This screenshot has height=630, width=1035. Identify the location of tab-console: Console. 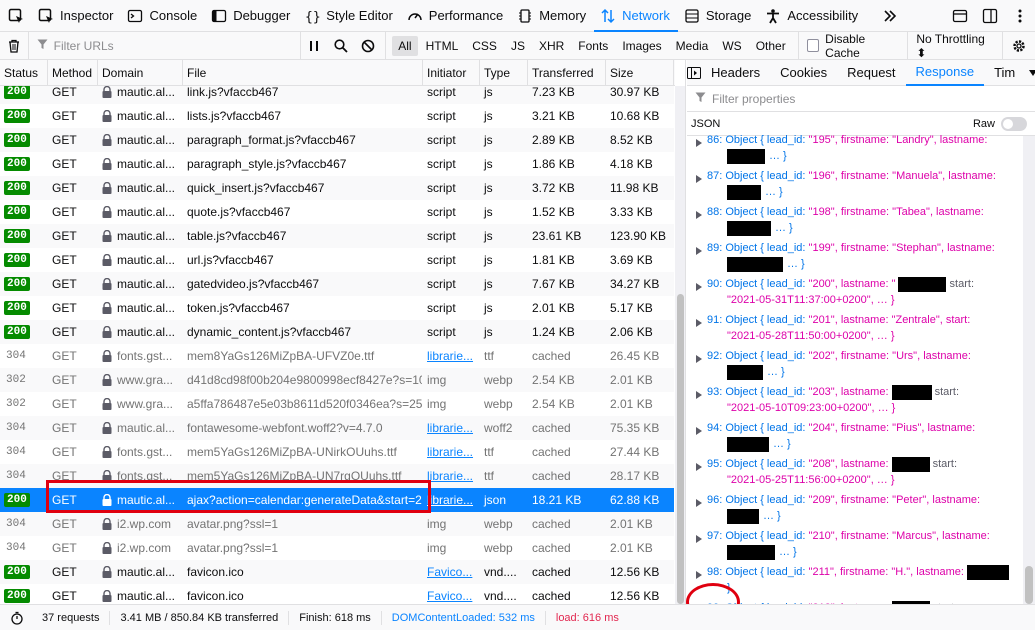
(163, 16).